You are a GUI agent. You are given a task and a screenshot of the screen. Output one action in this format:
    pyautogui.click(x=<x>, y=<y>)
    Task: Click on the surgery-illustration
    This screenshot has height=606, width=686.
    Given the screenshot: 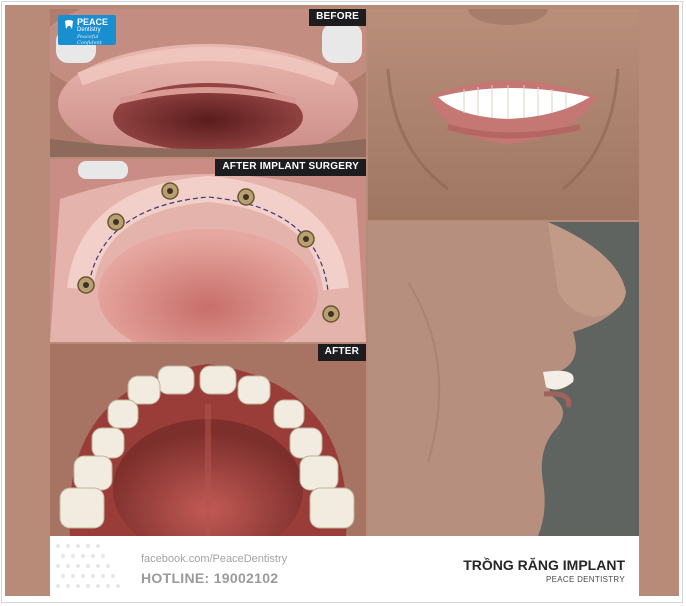 What is the action you would take?
    pyautogui.click(x=208, y=250)
    